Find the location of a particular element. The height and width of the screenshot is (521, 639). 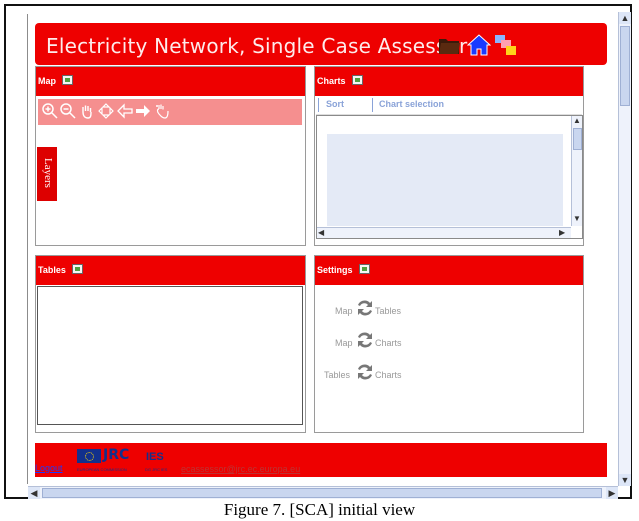

layers-tab: Layers is located at coordinates (47, 174).